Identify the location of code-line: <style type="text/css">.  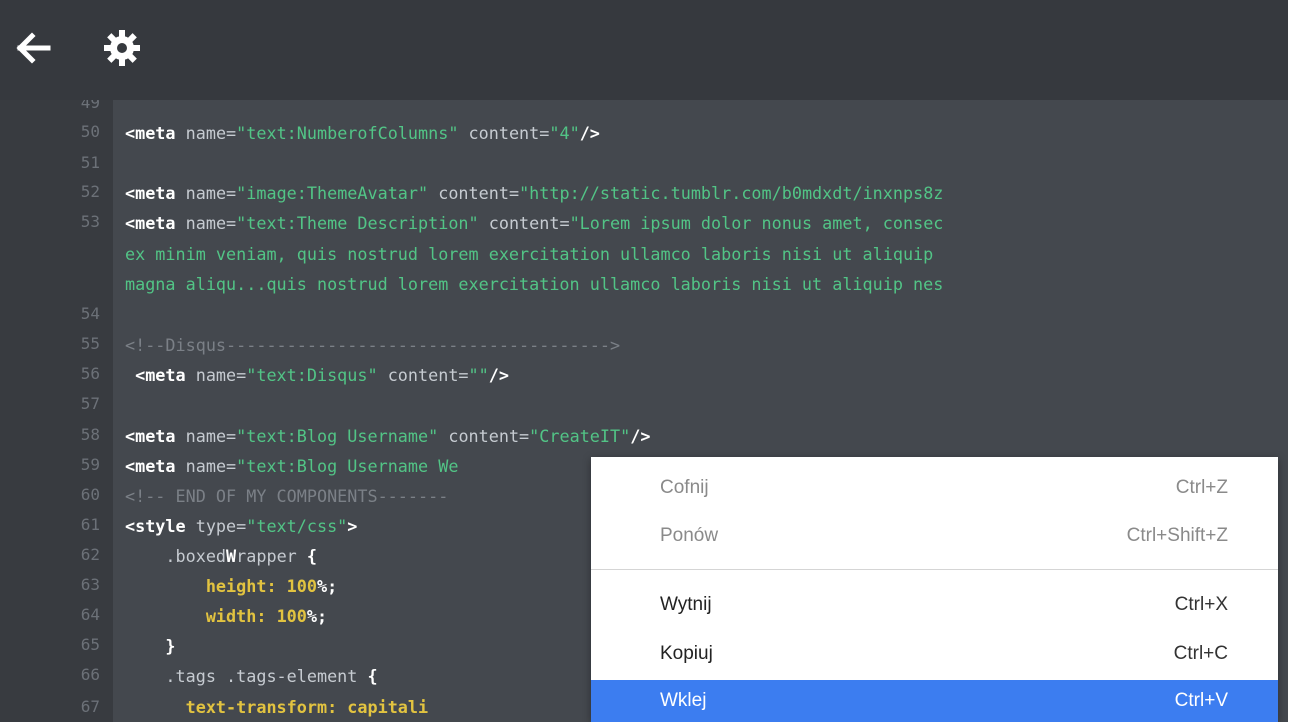
(241, 526).